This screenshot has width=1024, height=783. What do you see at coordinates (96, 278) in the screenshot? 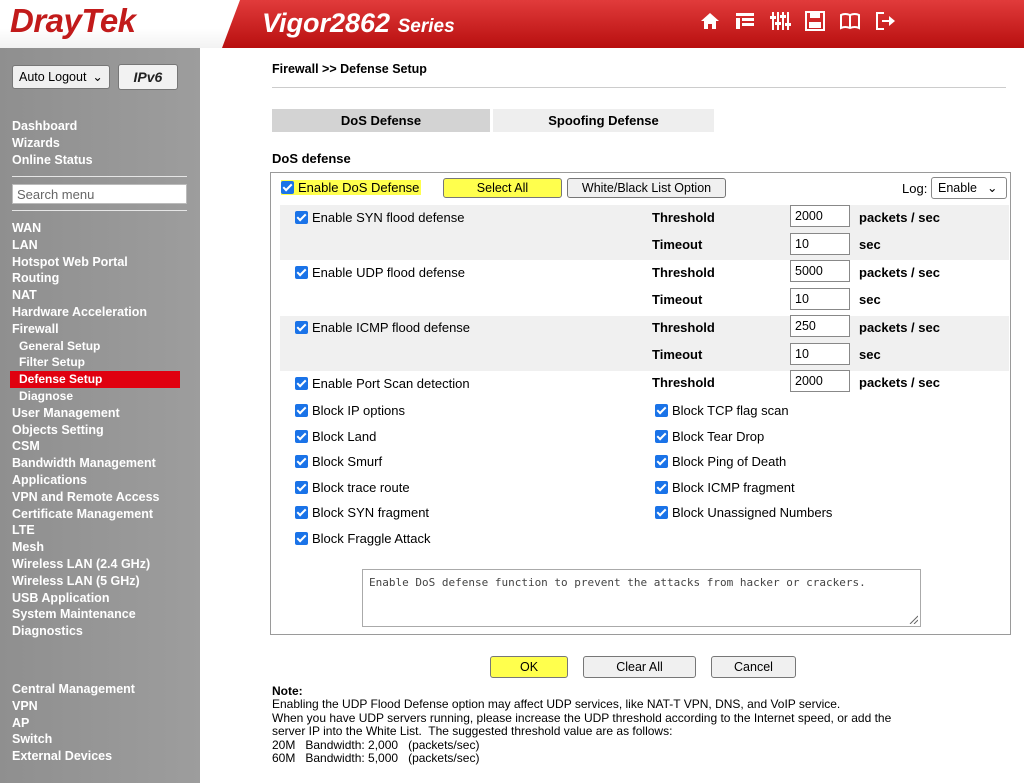
I see `sidebar-item-routing: Routing` at bounding box center [96, 278].